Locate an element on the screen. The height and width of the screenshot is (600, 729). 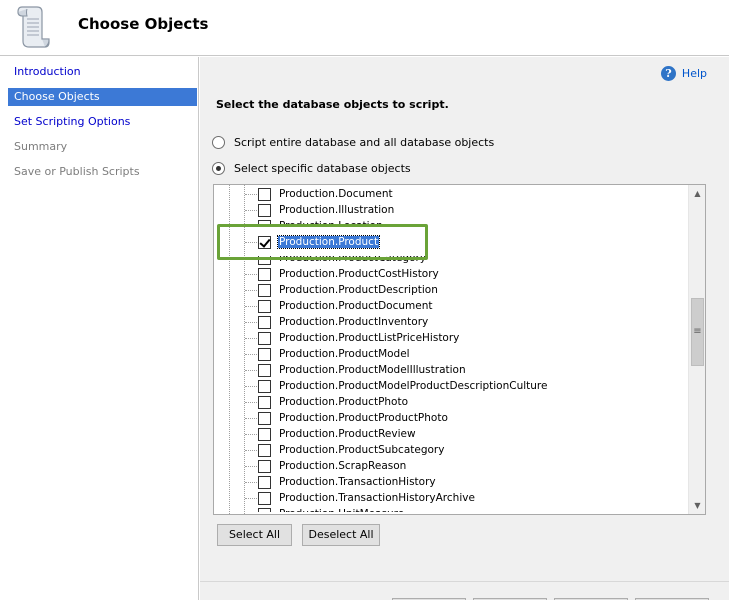
page-title: Choose Objects is located at coordinates (143, 24).